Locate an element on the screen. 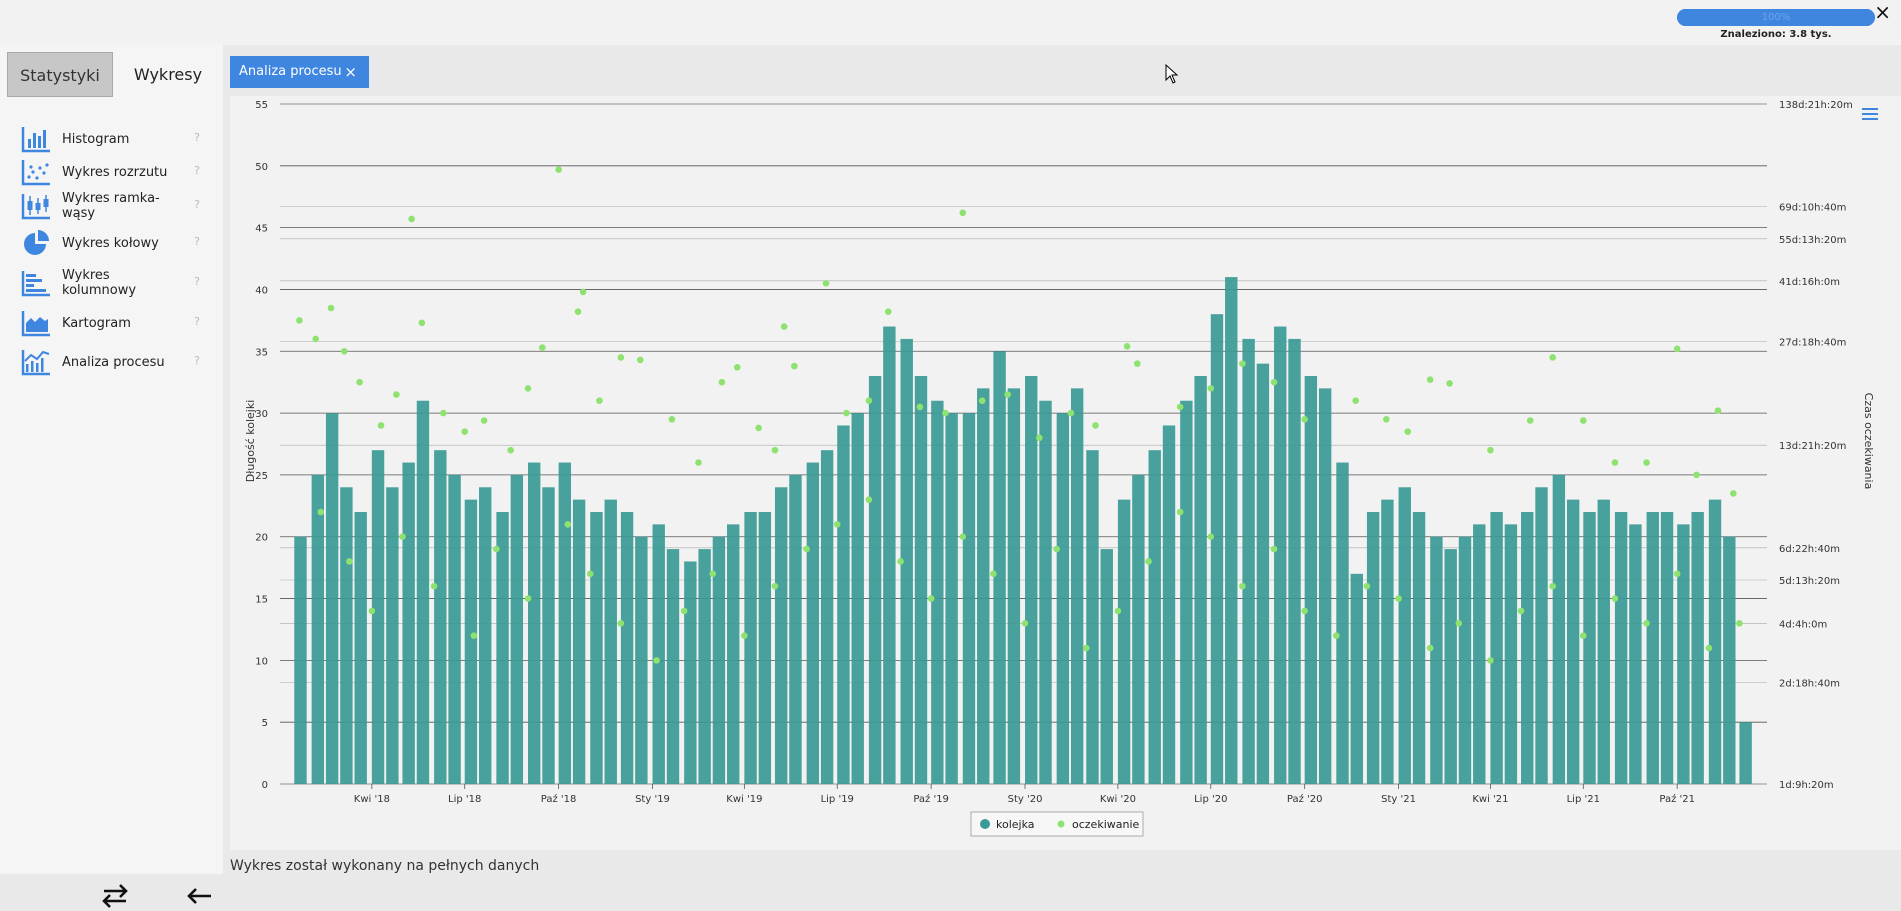 The image size is (1901, 911). tab-statystyki: Statystyki is located at coordinates (60, 74).